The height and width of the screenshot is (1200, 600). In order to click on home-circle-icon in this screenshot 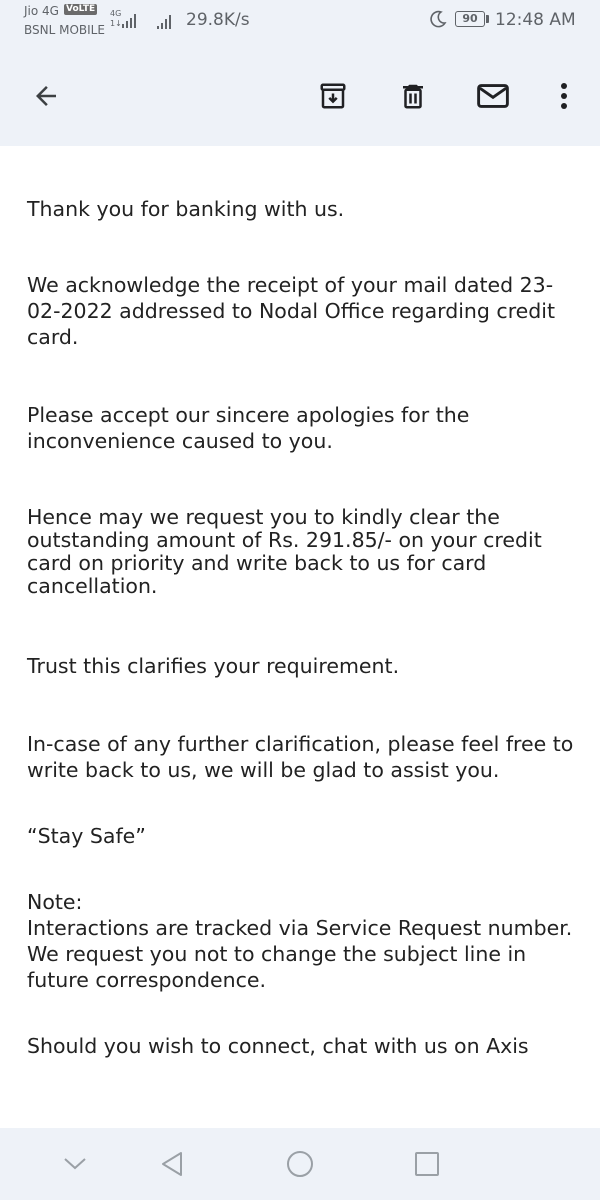, I will do `click(300, 1164)`.